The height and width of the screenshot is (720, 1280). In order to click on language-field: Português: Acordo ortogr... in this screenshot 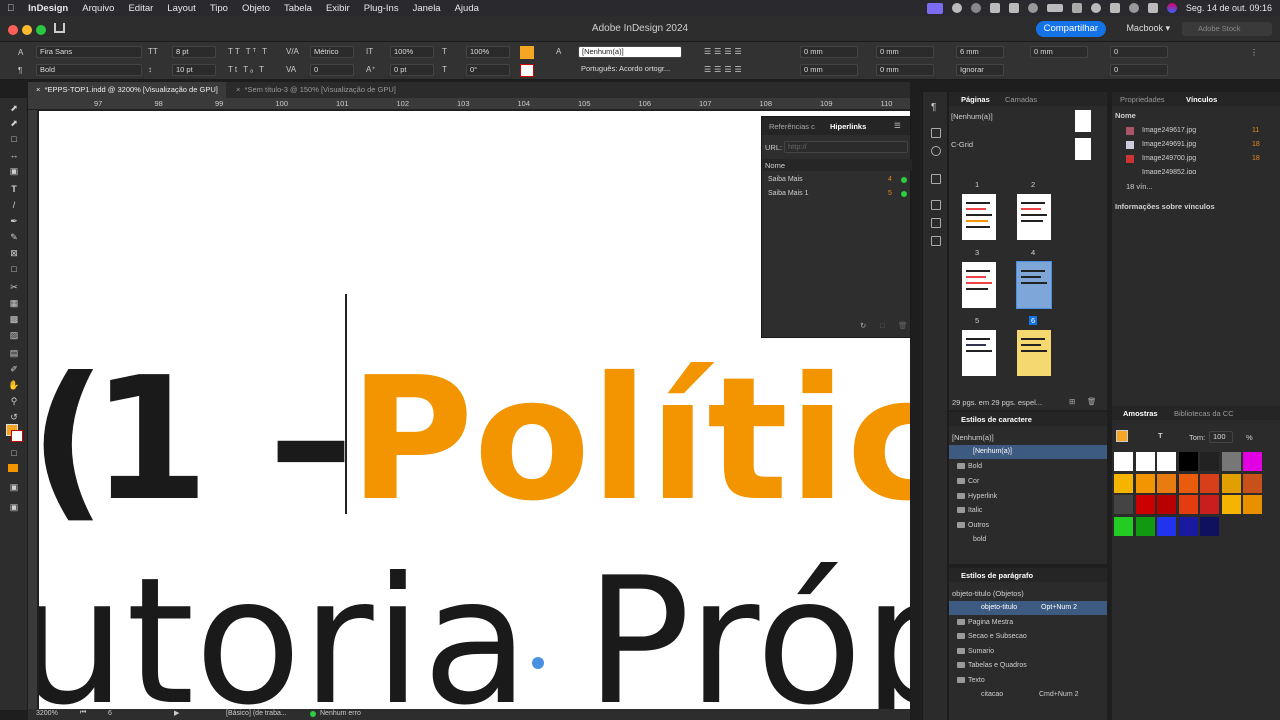, I will do `click(630, 70)`.